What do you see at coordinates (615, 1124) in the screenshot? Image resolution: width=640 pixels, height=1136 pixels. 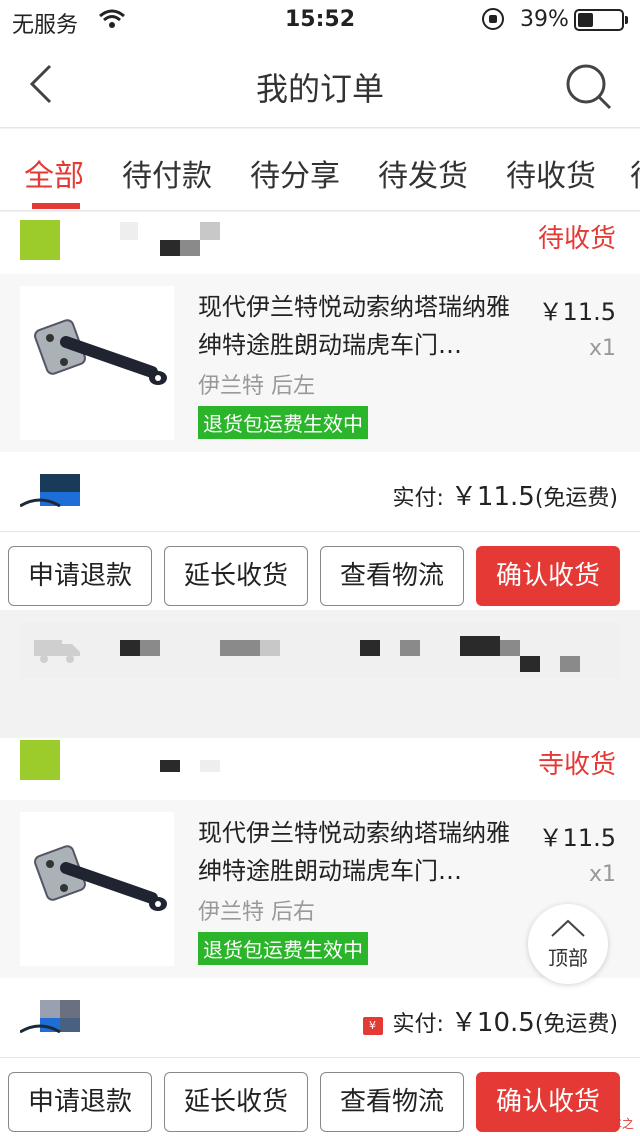 I see `watermark: 汽车之` at bounding box center [615, 1124].